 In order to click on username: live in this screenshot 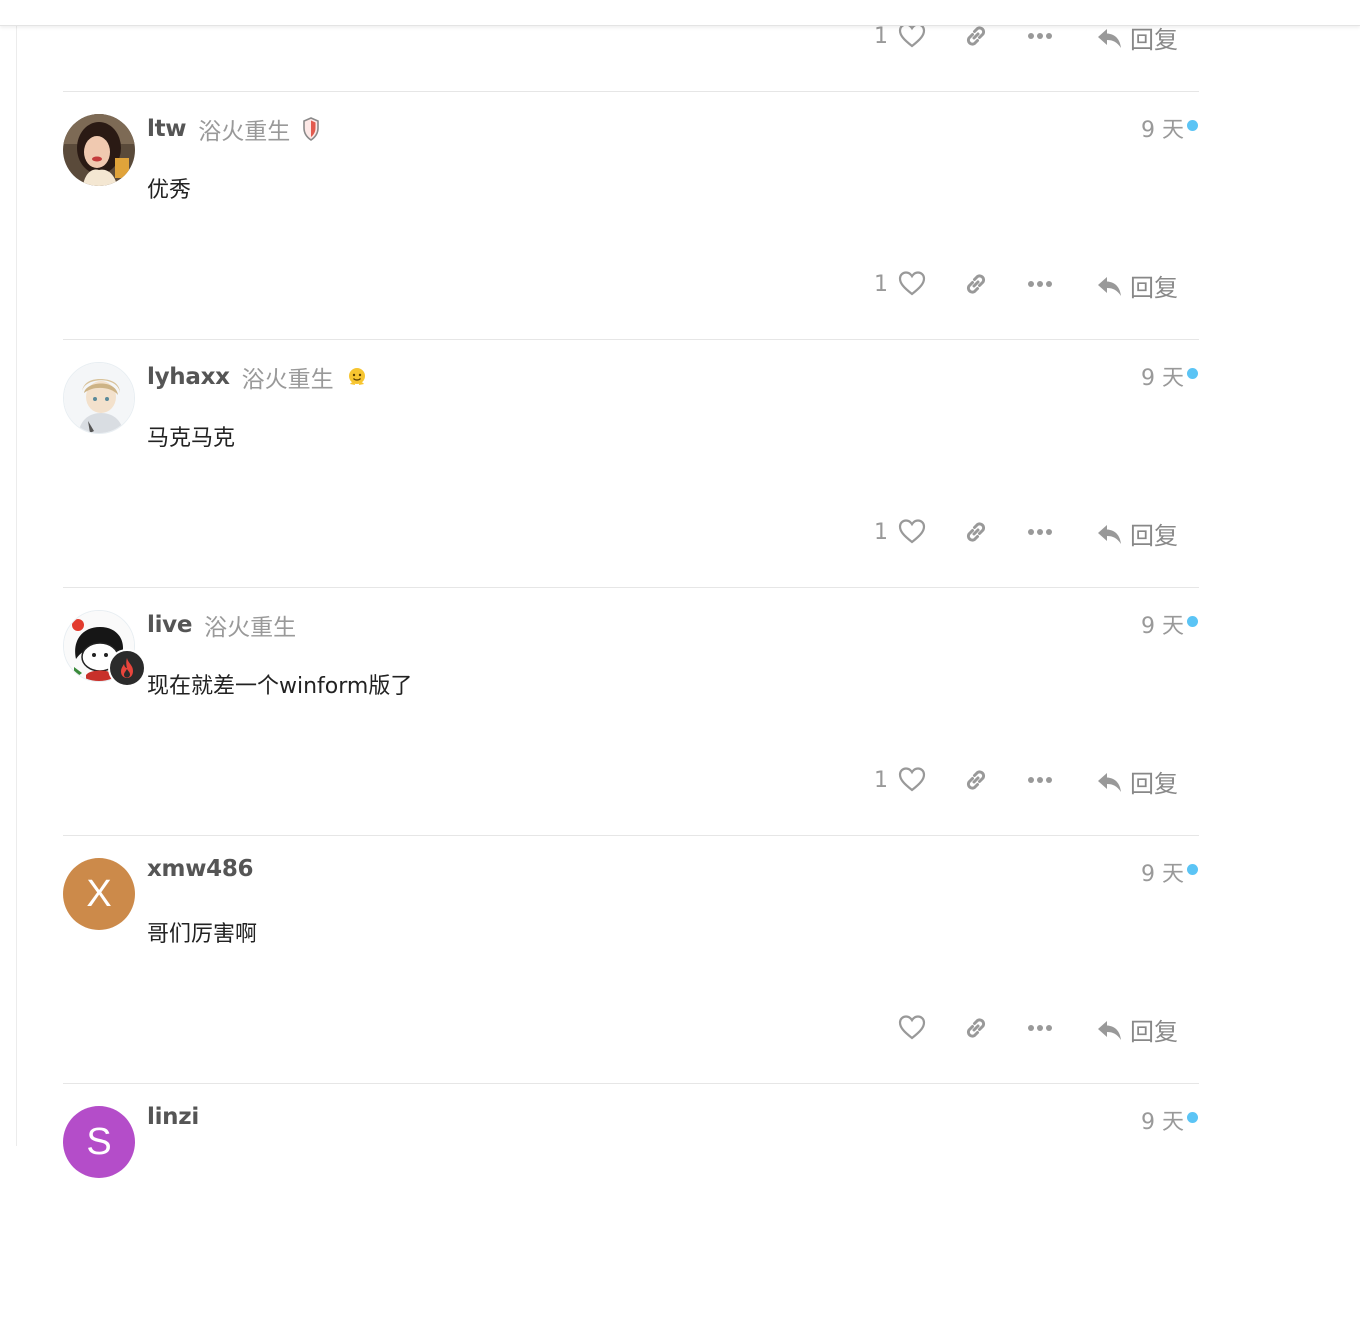, I will do `click(169, 625)`.